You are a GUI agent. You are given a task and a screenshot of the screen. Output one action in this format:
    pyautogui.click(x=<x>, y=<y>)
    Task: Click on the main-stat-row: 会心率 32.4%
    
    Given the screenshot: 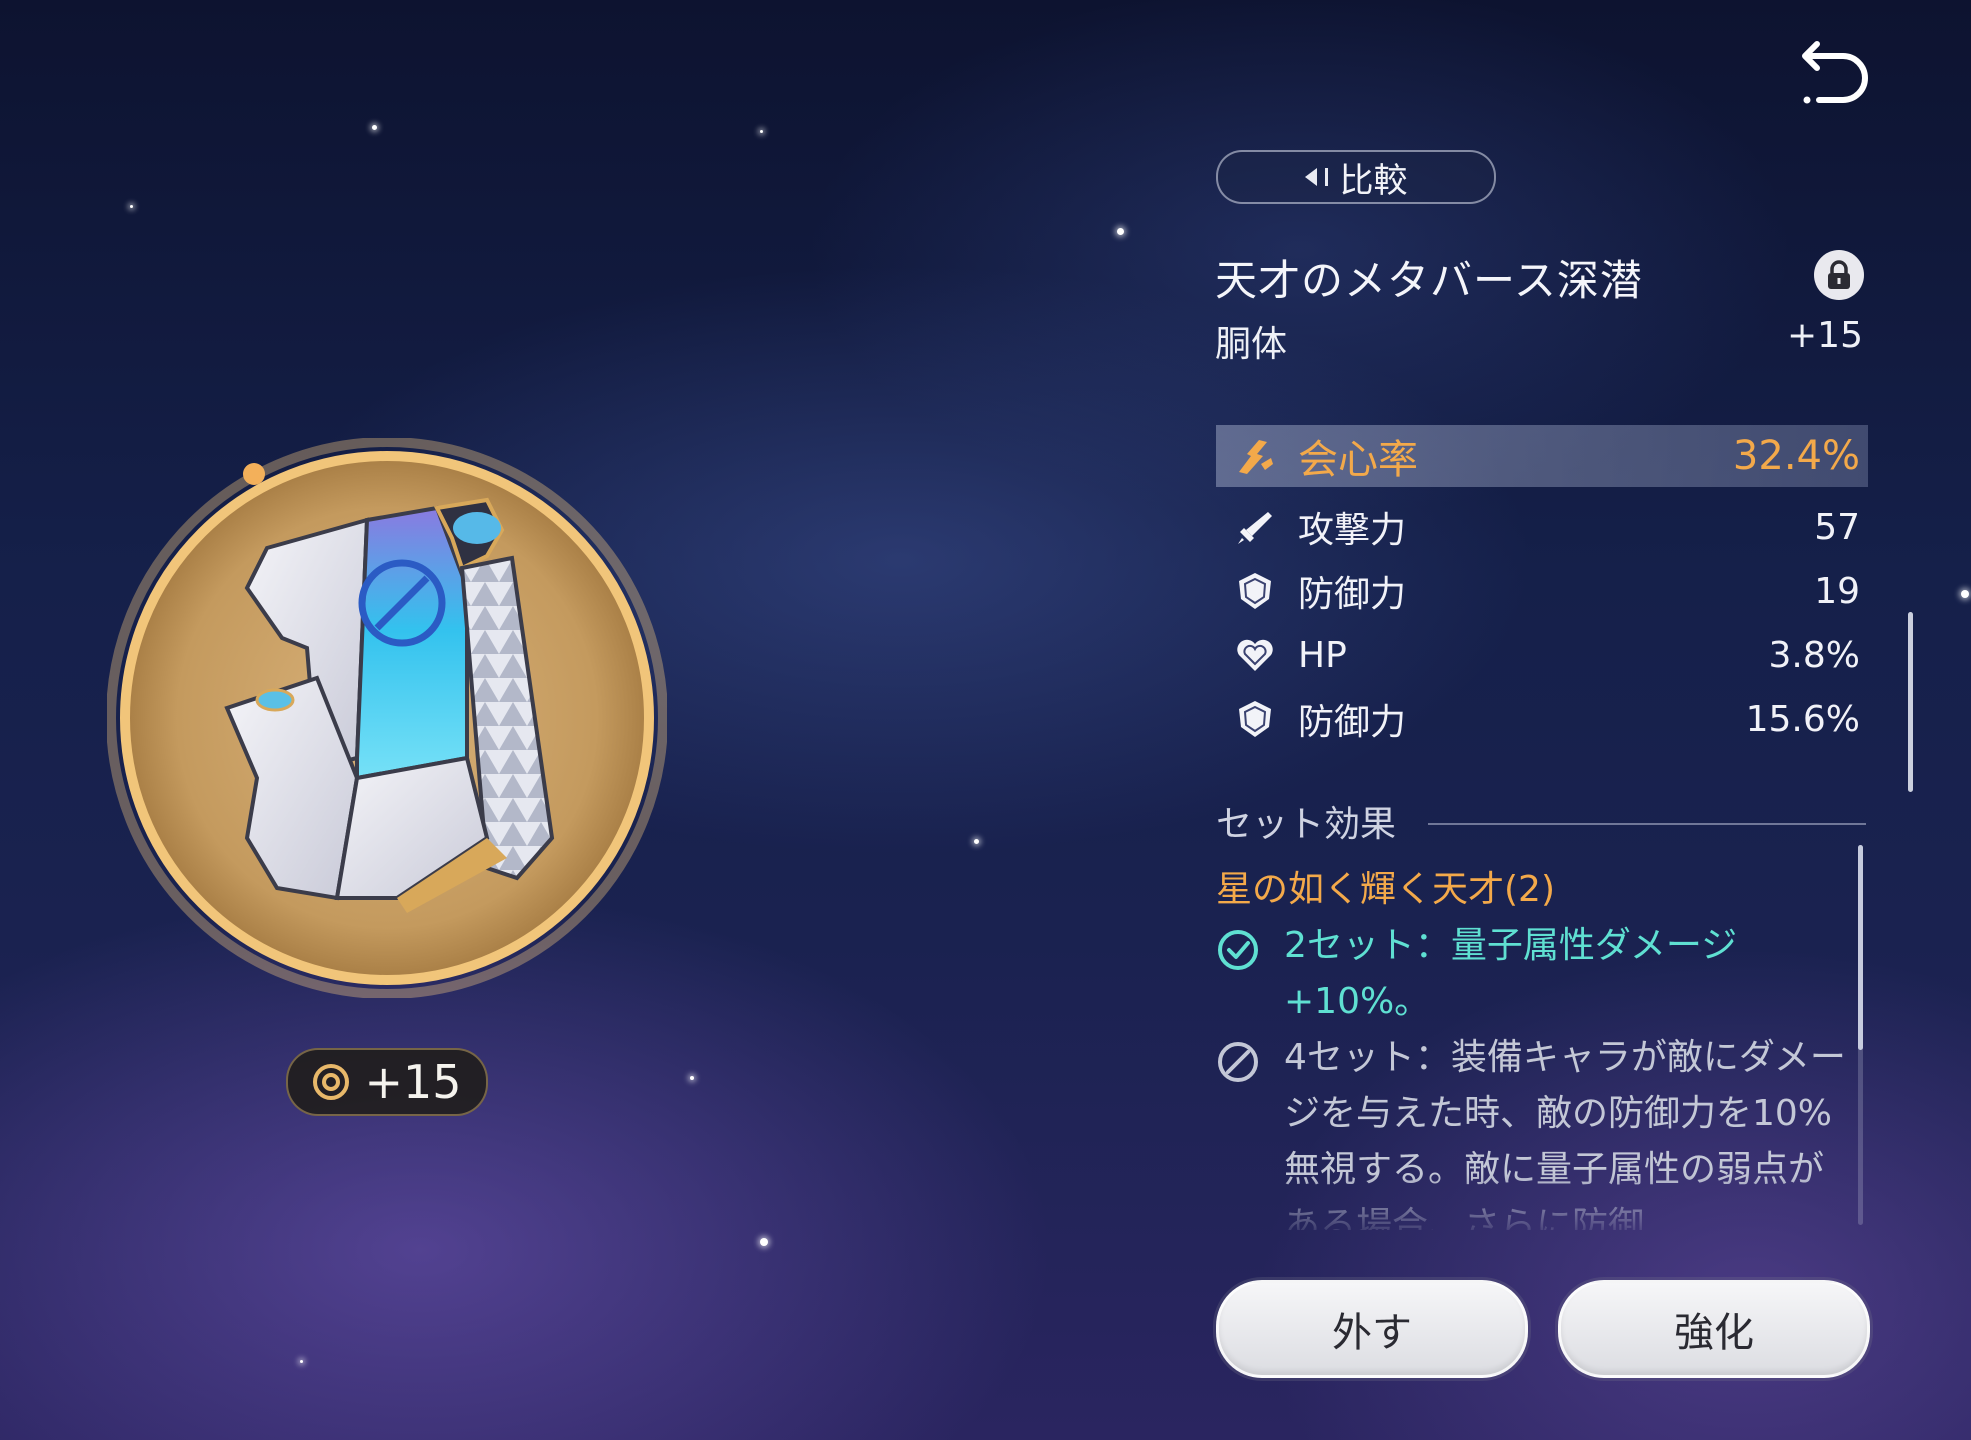 What is the action you would take?
    pyautogui.click(x=1542, y=456)
    